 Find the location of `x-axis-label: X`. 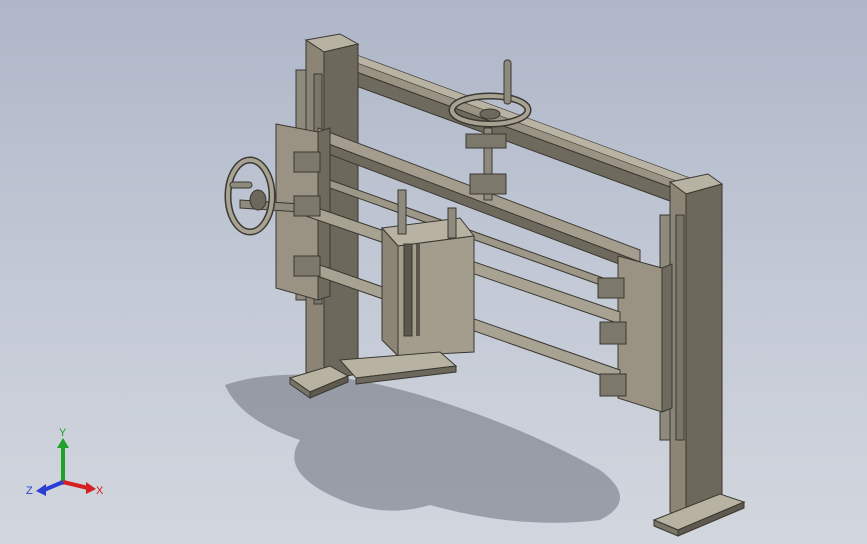

x-axis-label: X is located at coordinates (100, 491).